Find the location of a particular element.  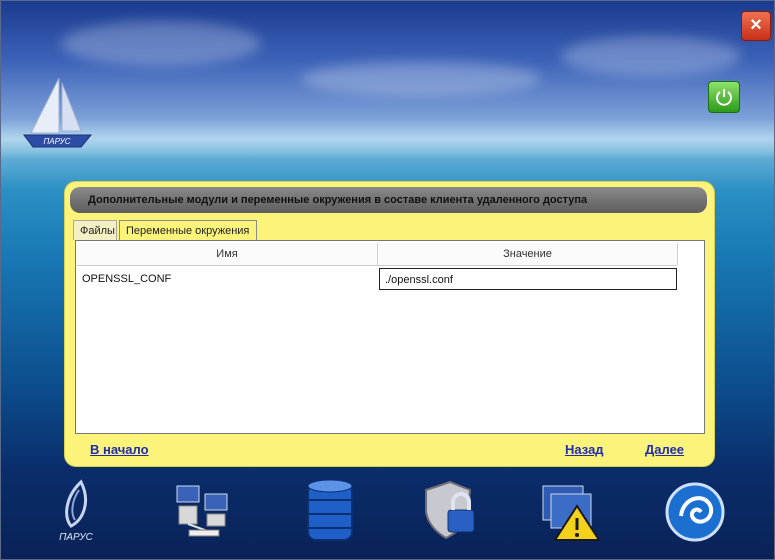

tab-environment-variables: Переменные окружения is located at coordinates (188, 230).